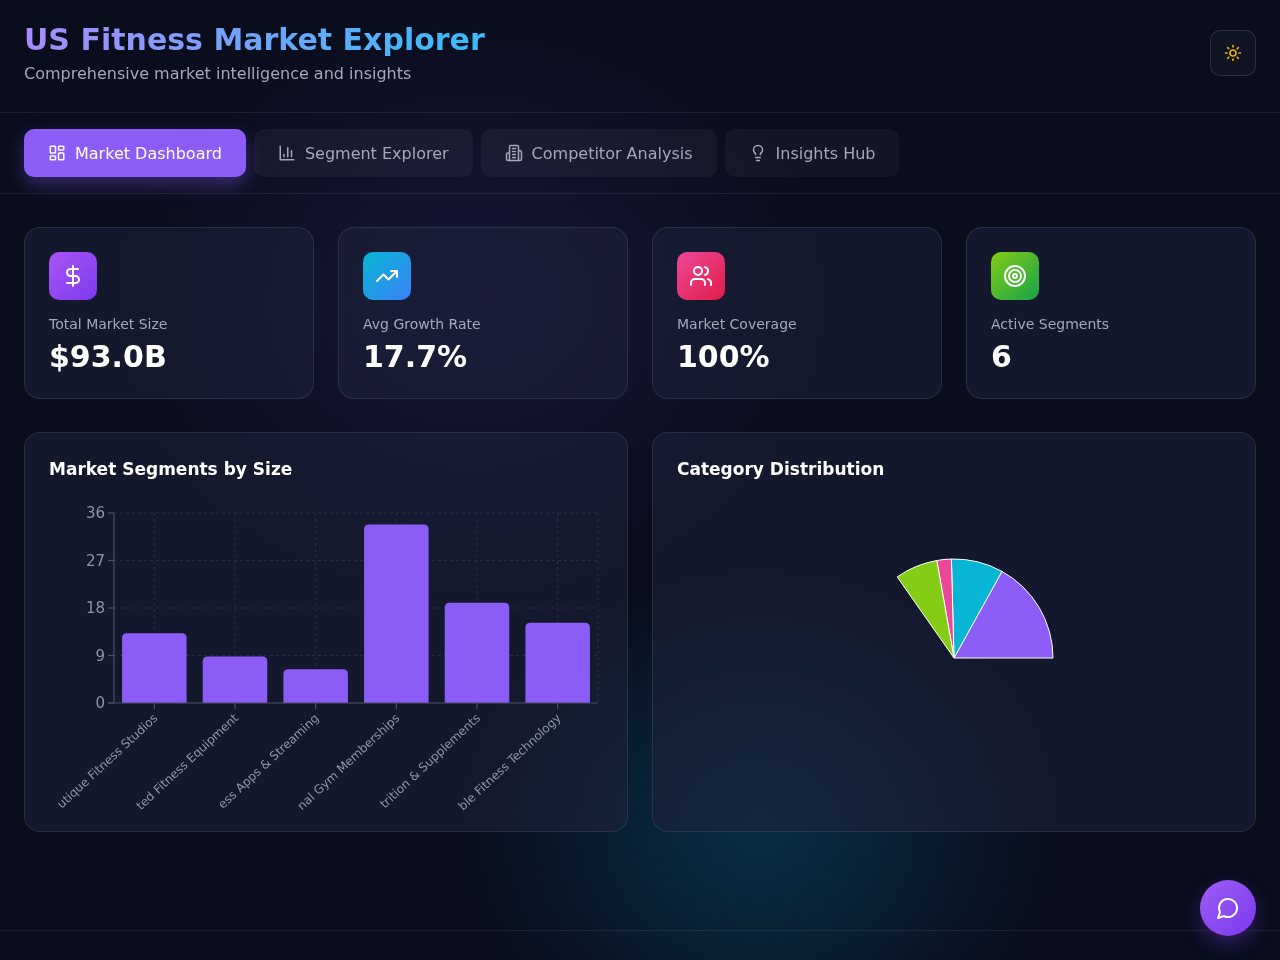  I want to click on stat-value: $93.0B, so click(108, 357).